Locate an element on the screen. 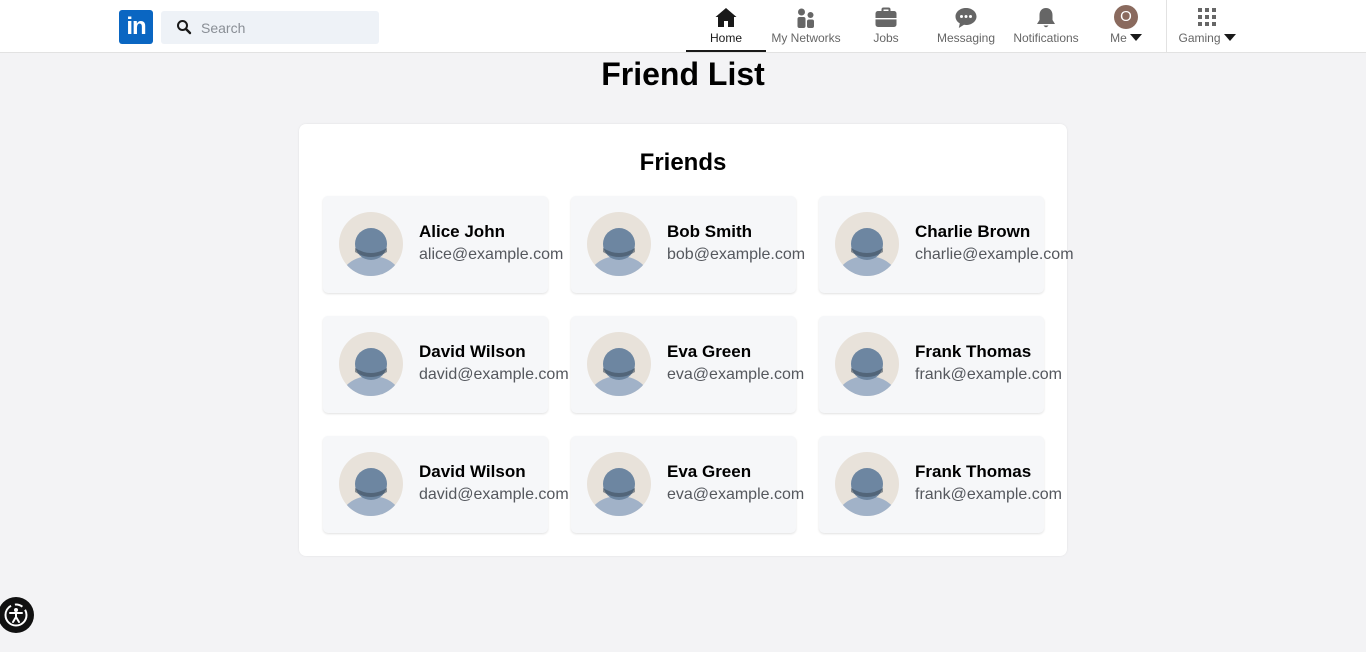 Image resolution: width=1366 pixels, height=652 pixels. accessibility-icon is located at coordinates (16, 615).